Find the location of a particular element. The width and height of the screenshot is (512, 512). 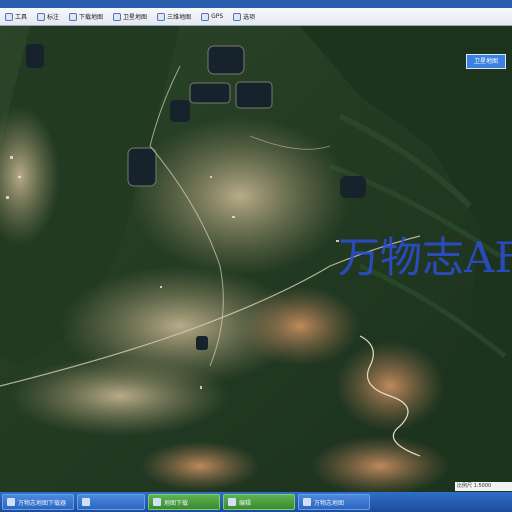

map-toolbar: 工具 标注 下载地图 卫星地图 三维地图 GPS 选项 is located at coordinates (256, 17).